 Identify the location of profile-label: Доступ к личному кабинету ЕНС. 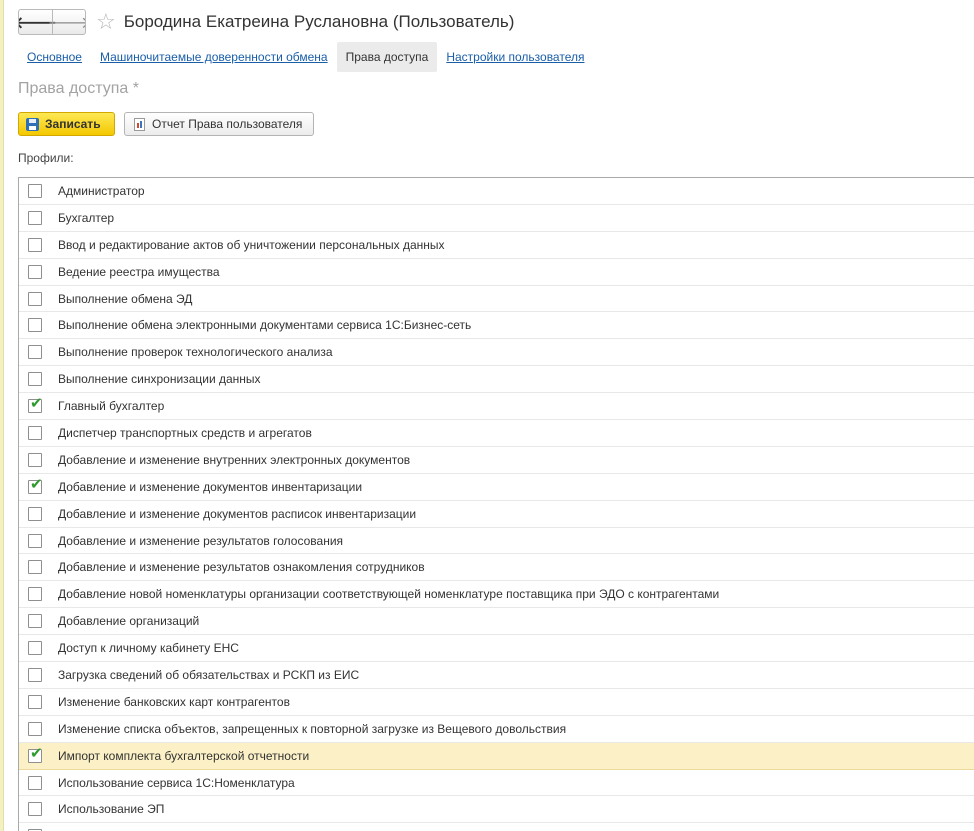
(148, 648).